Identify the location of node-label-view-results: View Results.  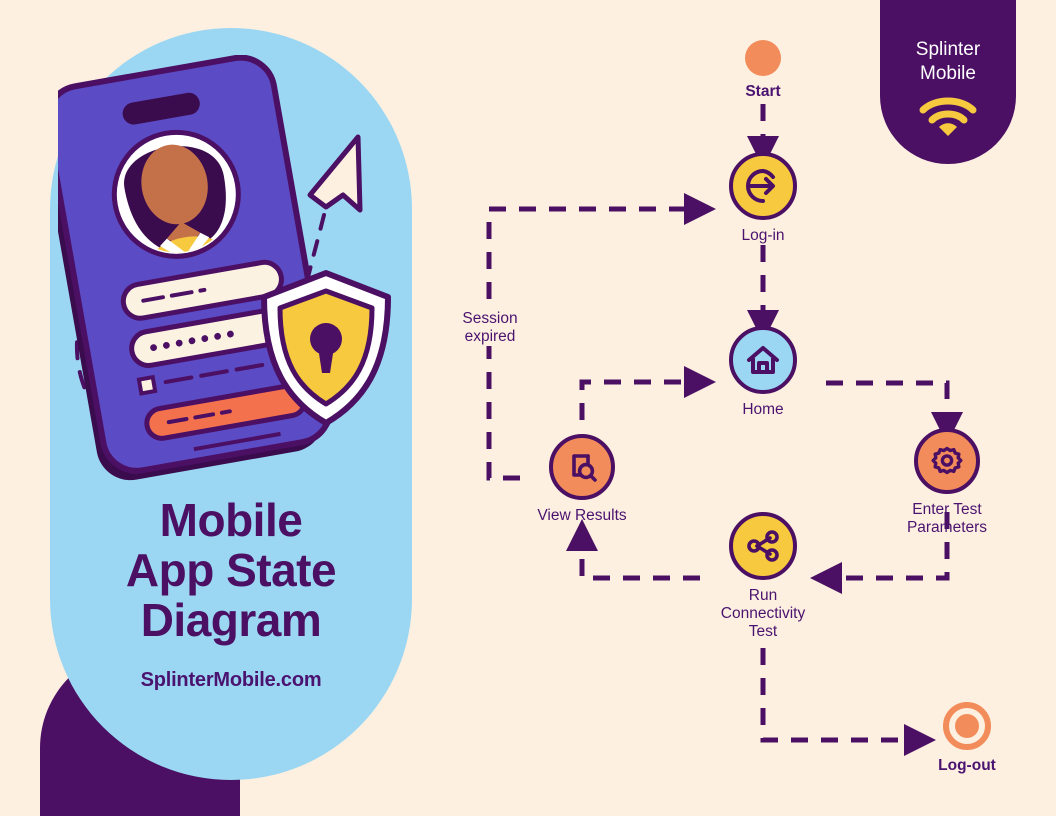
(582, 515).